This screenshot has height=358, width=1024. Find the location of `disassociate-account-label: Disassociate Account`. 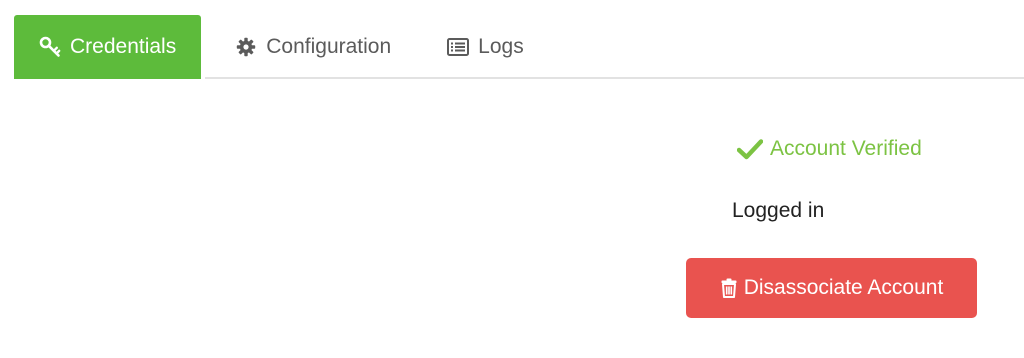

disassociate-account-label: Disassociate Account is located at coordinates (843, 287).